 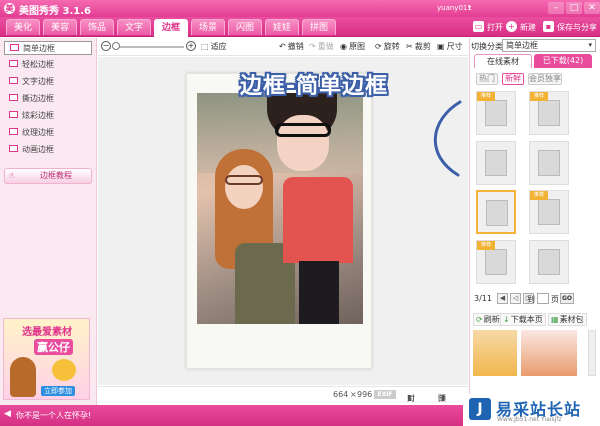 What do you see at coordinates (574, 8) in the screenshot?
I see `maximize-button: □` at bounding box center [574, 8].